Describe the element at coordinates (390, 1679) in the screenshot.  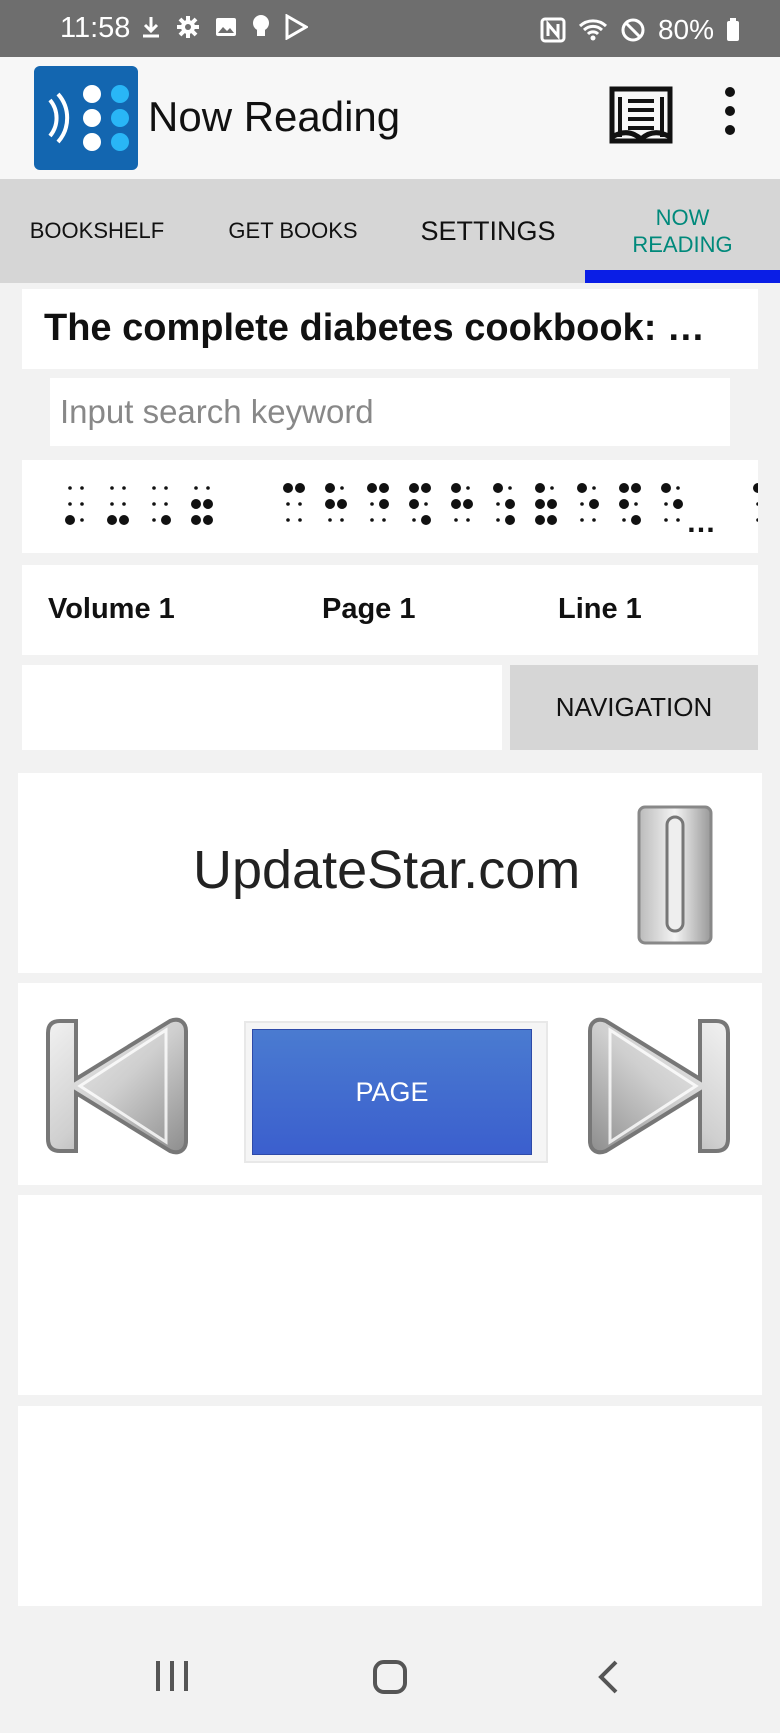
I see `home-icon` at that location.